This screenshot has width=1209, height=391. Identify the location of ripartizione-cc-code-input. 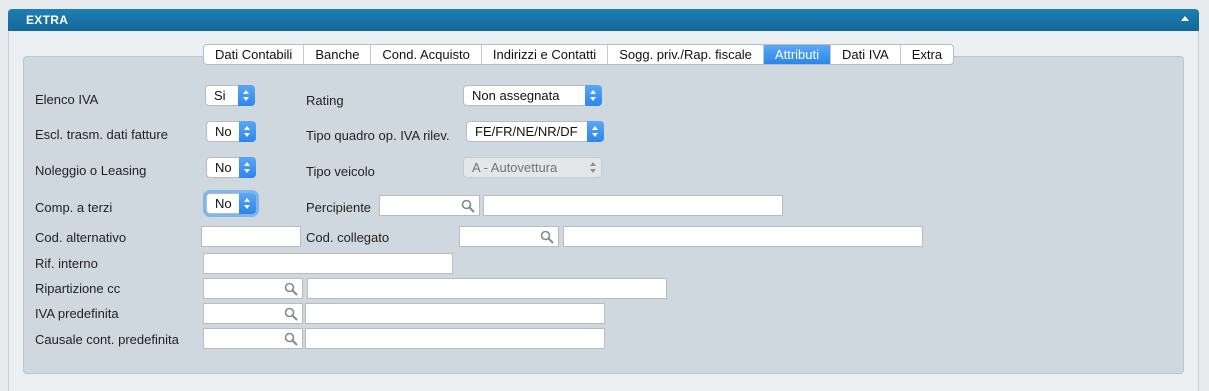
(253, 288).